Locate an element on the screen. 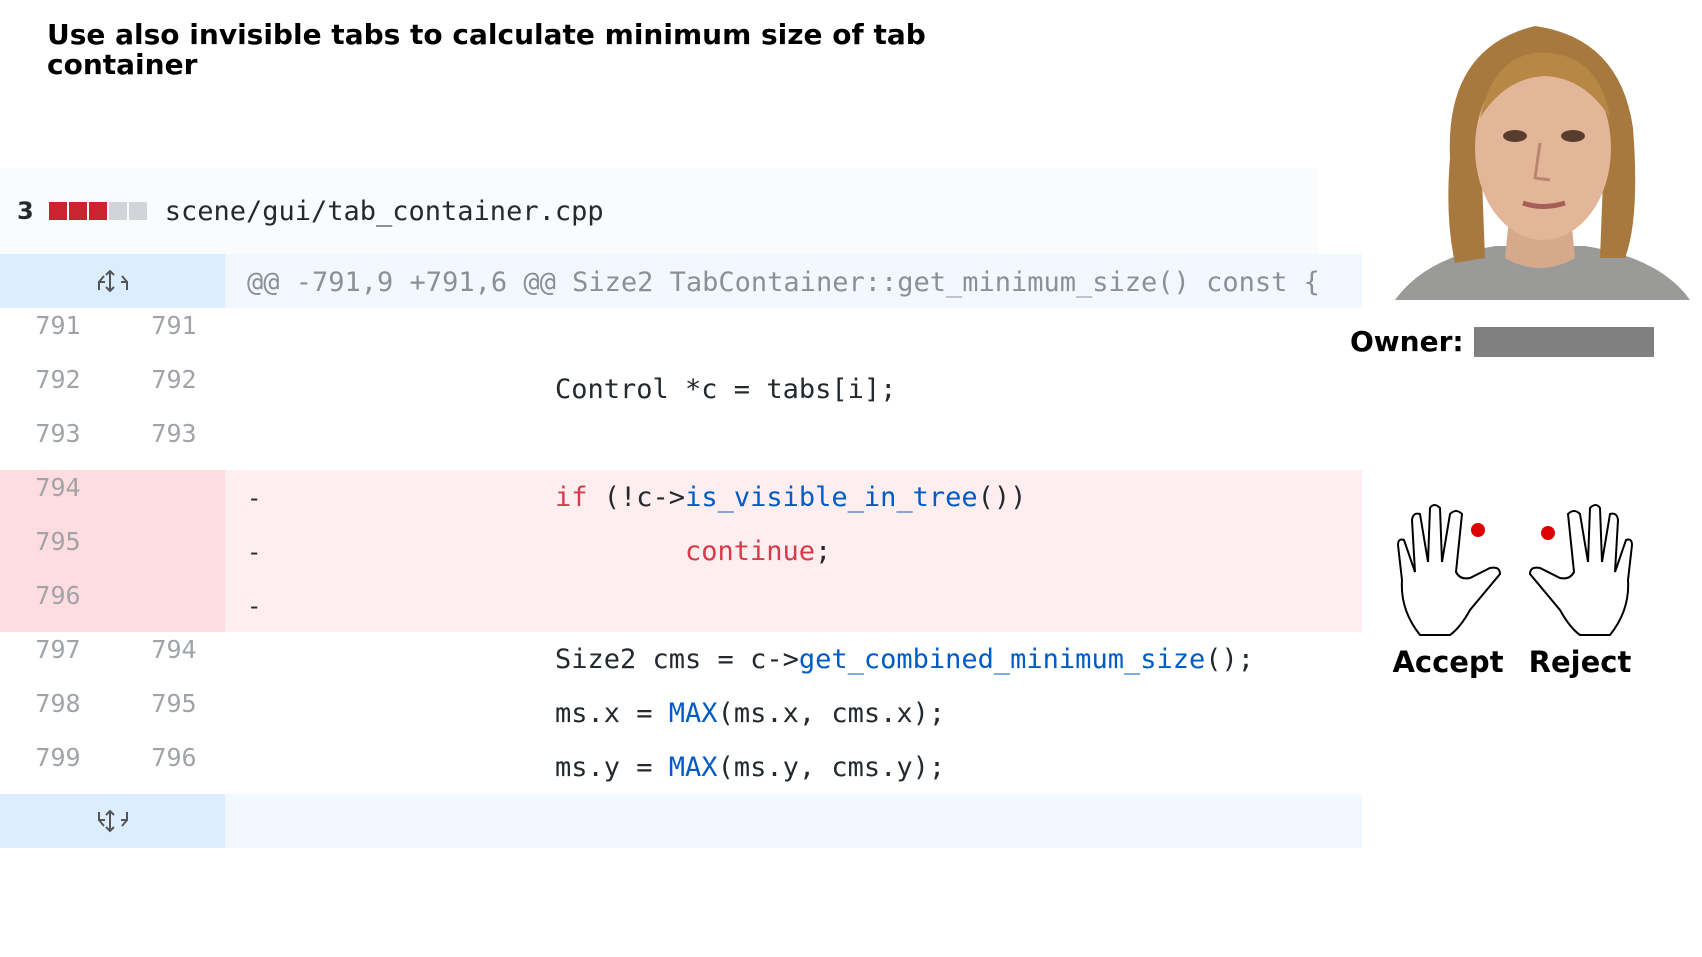 This screenshot has height=957, width=1702. diff-stat is located at coordinates (98, 211).